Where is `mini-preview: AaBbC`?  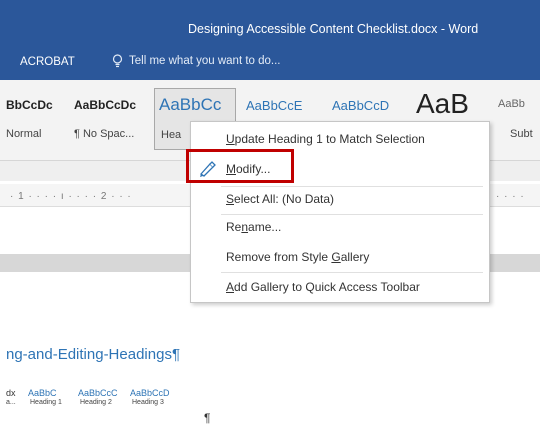
mini-preview: AaBbC is located at coordinates (42, 393).